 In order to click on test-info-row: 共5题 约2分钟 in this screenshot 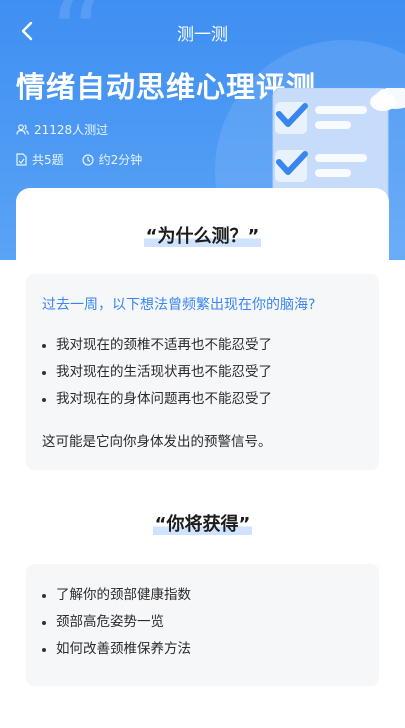, I will do `click(88, 159)`.